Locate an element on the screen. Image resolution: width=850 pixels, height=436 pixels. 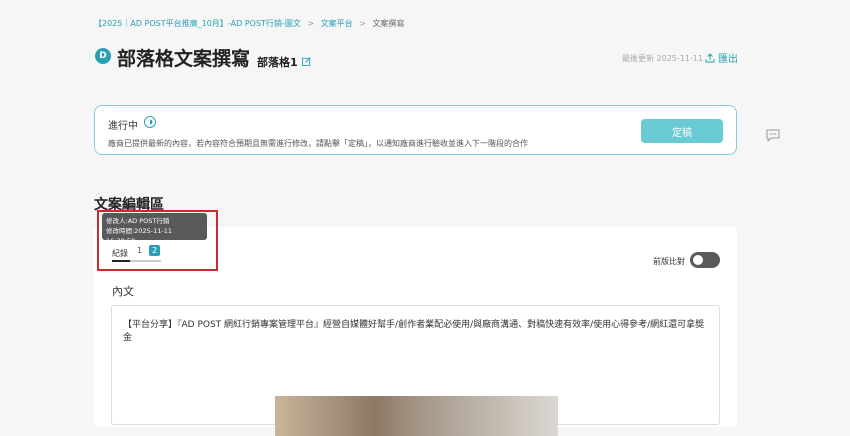
compare-toggle is located at coordinates (705, 260).